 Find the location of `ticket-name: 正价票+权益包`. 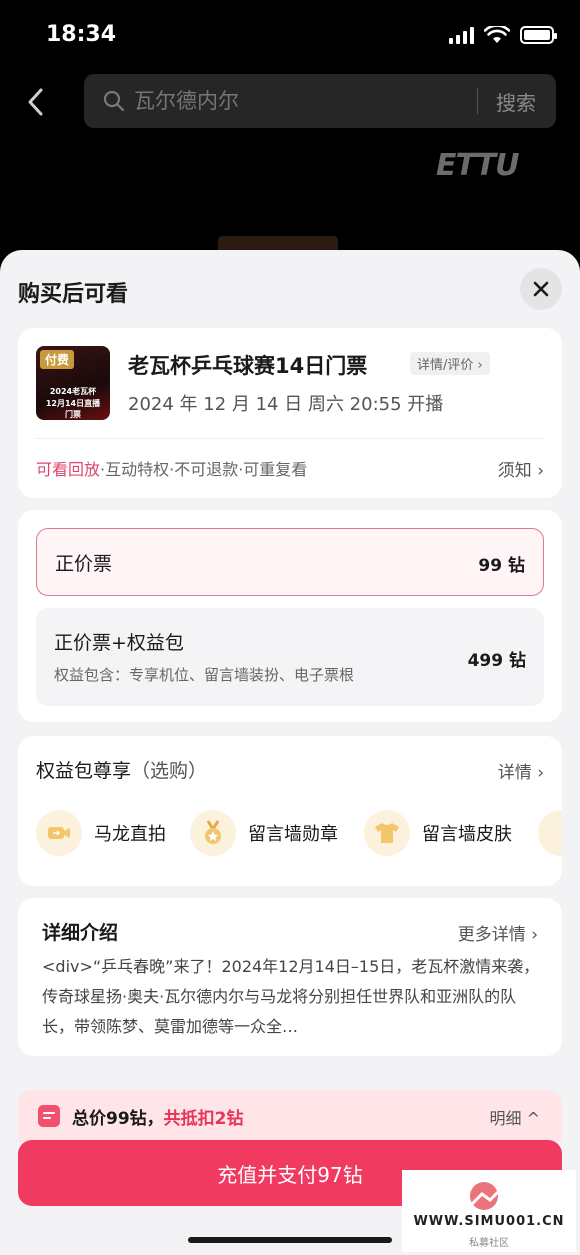

ticket-name: 正价票+权益包 is located at coordinates (119, 643).